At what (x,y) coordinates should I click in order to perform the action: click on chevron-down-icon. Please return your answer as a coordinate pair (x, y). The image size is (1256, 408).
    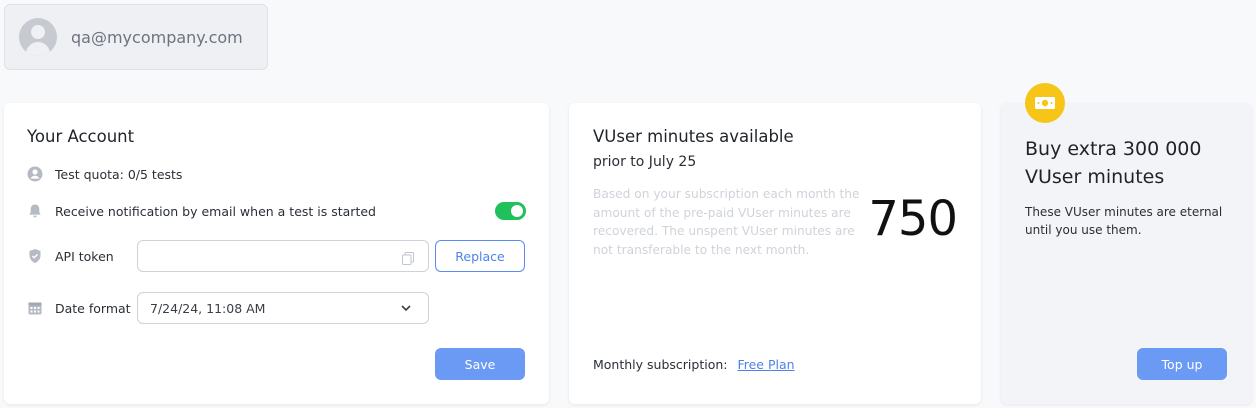
    Looking at the image, I should click on (406, 308).